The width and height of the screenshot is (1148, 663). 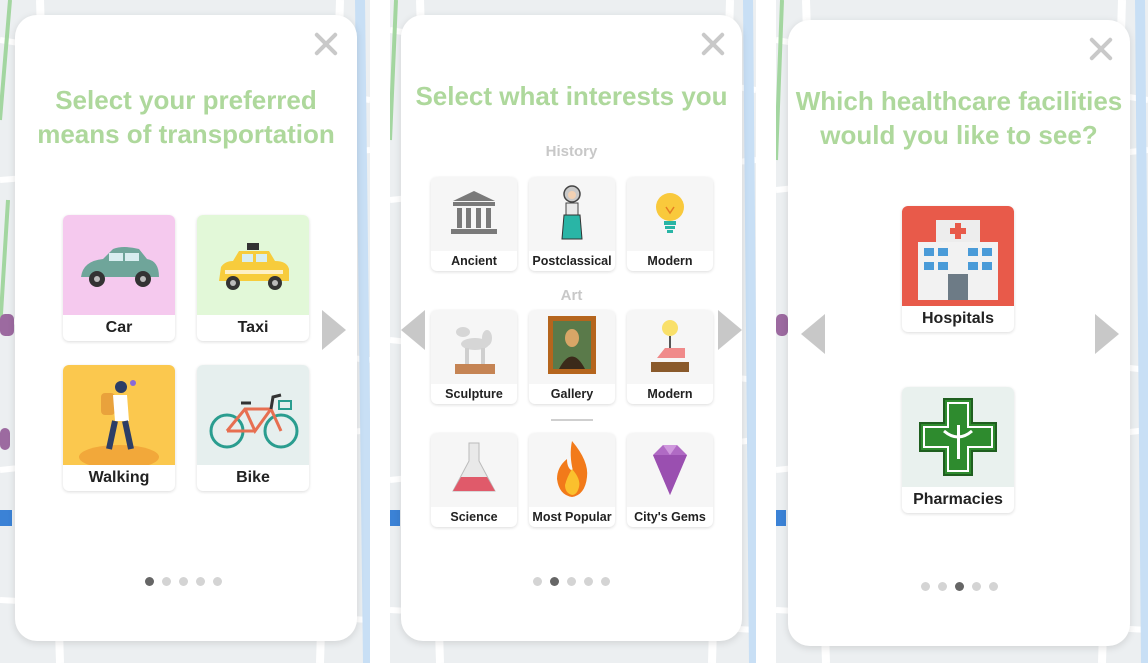 I want to click on option-label: Hospitals, so click(x=957, y=318).